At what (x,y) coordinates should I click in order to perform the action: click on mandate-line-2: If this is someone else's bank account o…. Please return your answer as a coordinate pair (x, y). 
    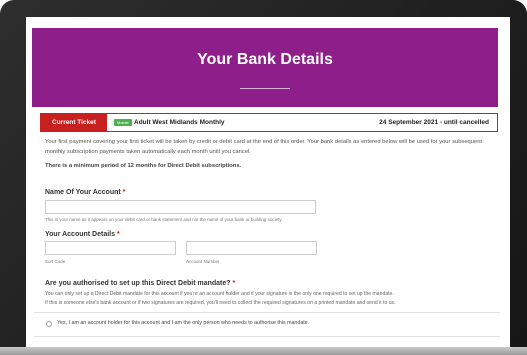
    Looking at the image, I should click on (220, 302).